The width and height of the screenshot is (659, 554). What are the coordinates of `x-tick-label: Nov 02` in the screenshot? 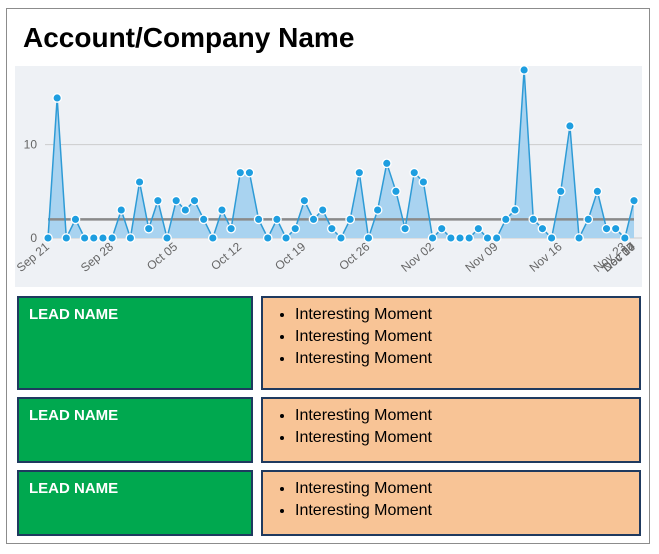 It's located at (417, 256).